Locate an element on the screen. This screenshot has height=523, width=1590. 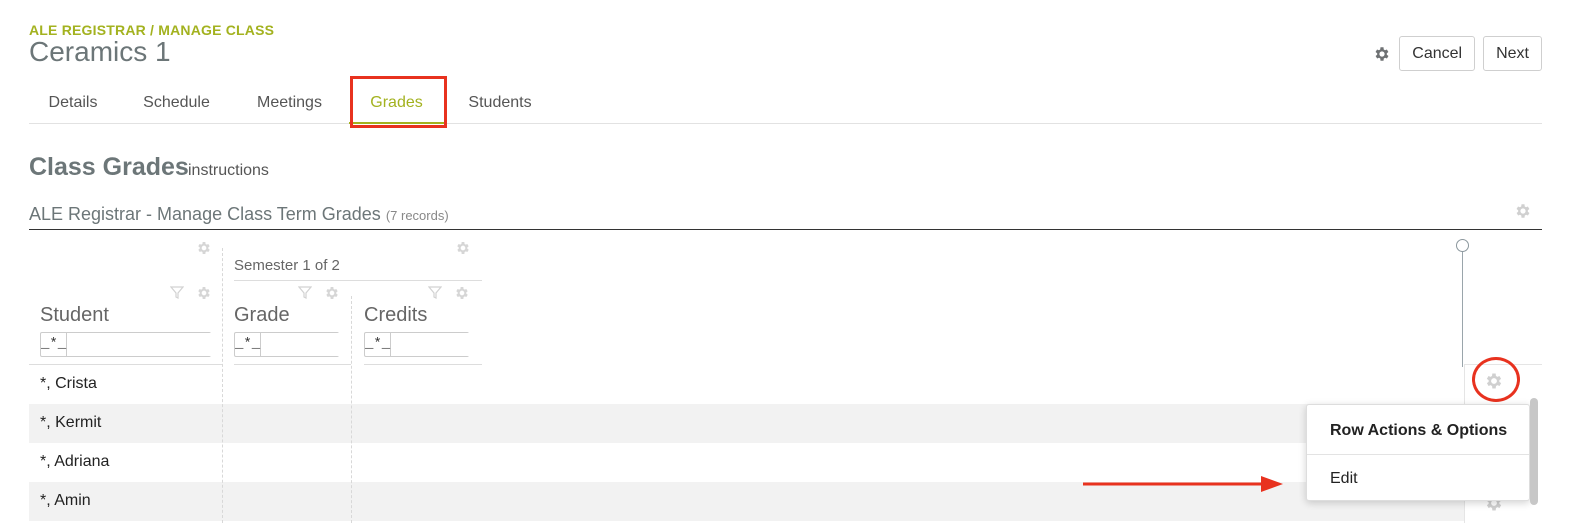
section-title: Class Grades is located at coordinates (109, 167).